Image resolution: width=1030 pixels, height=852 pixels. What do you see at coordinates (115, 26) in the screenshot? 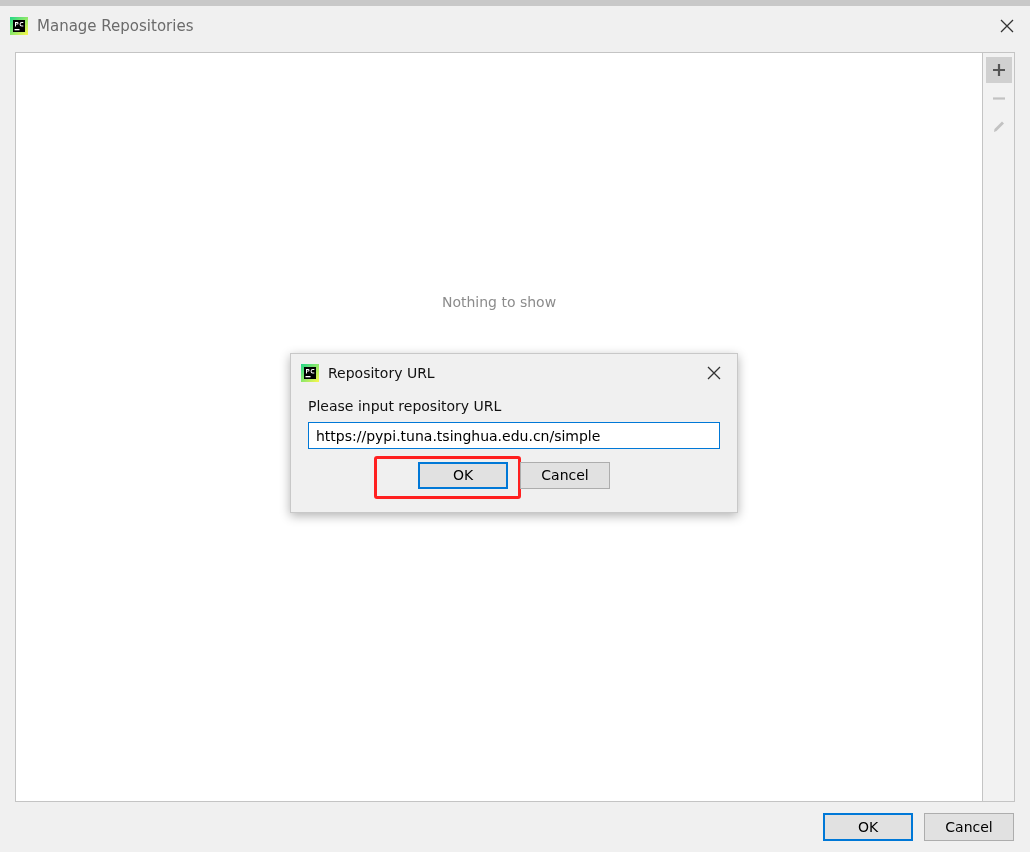
I see `window-title: Manage Repositories` at bounding box center [115, 26].